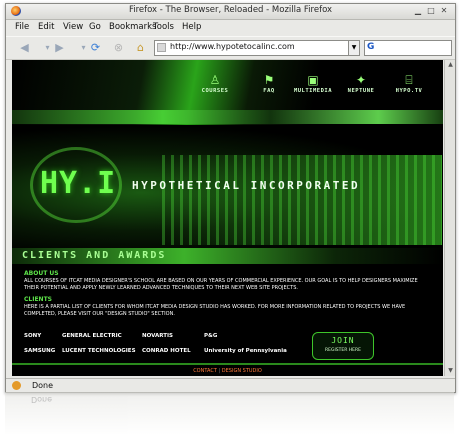  Describe the element at coordinates (22, 27) in the screenshot. I see `menu-file: File` at that location.